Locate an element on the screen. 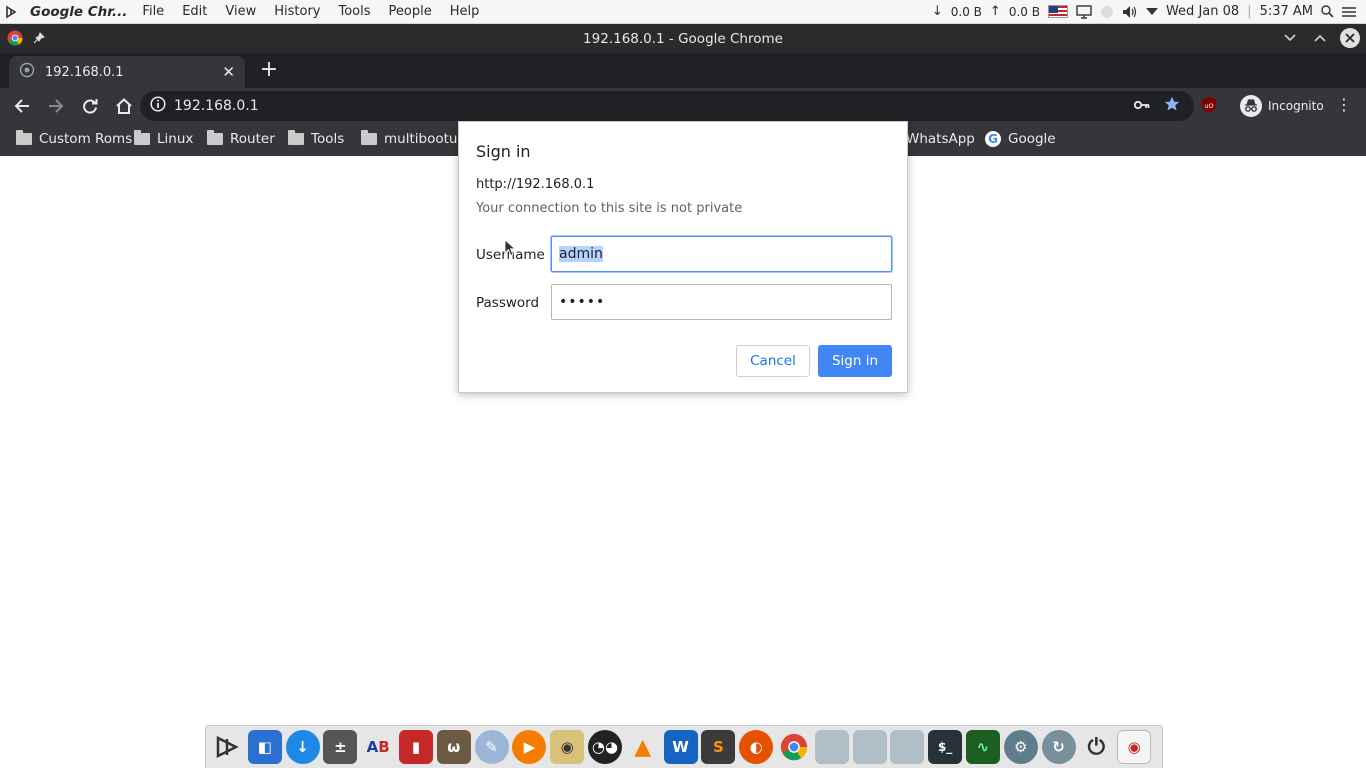 This screenshot has height=768, width=1366. dialog-title: Sign in is located at coordinates (503, 151).